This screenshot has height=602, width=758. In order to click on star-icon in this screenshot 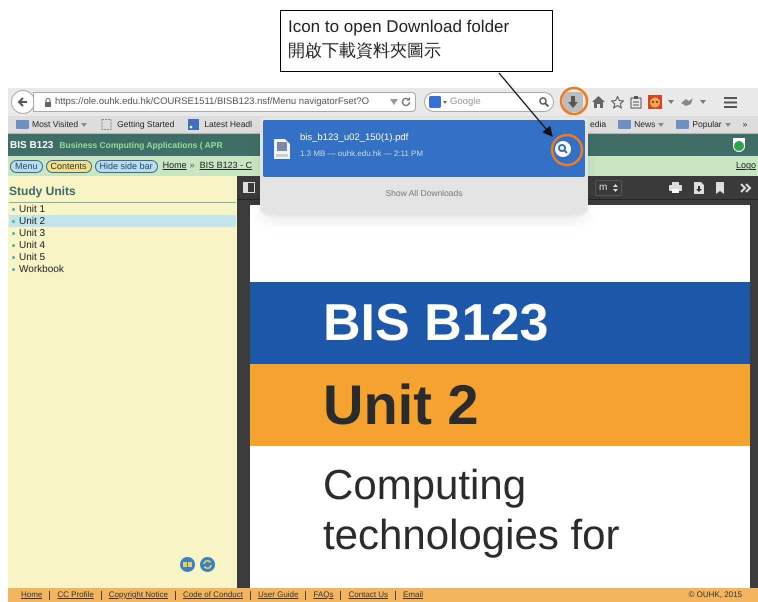, I will do `click(617, 102)`.